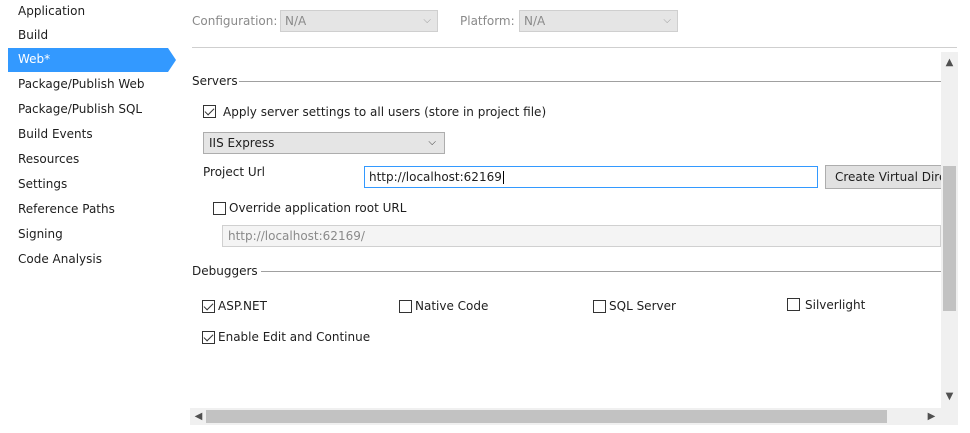 Image resolution: width=970 pixels, height=433 pixels. I want to click on sidebar-item-build-events: Build Events, so click(88, 135).